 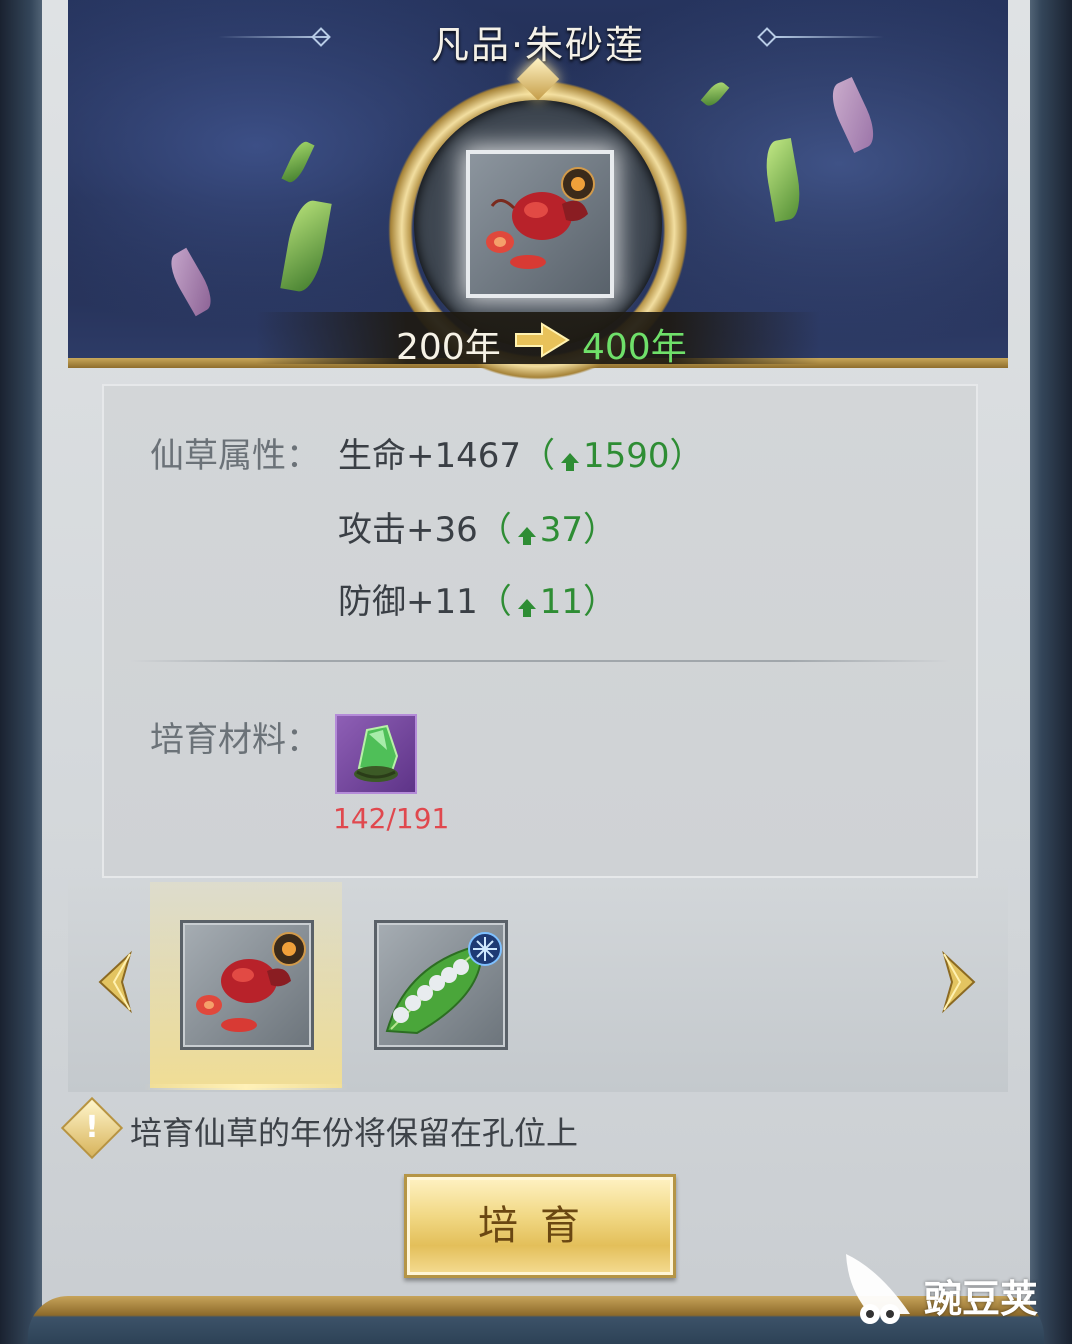 I want to click on stat-next-value: 11, so click(x=561, y=602).